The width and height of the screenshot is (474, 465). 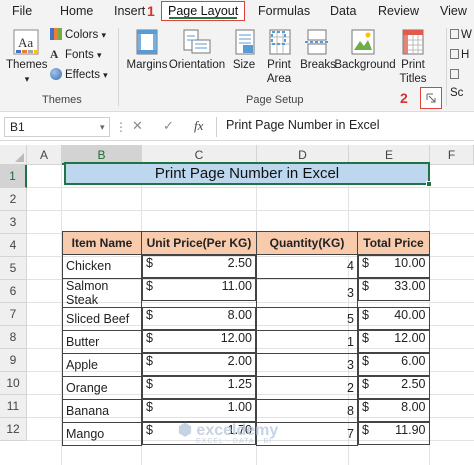 What do you see at coordinates (102, 433) in the screenshot?
I see `cell-item-name: Mango` at bounding box center [102, 433].